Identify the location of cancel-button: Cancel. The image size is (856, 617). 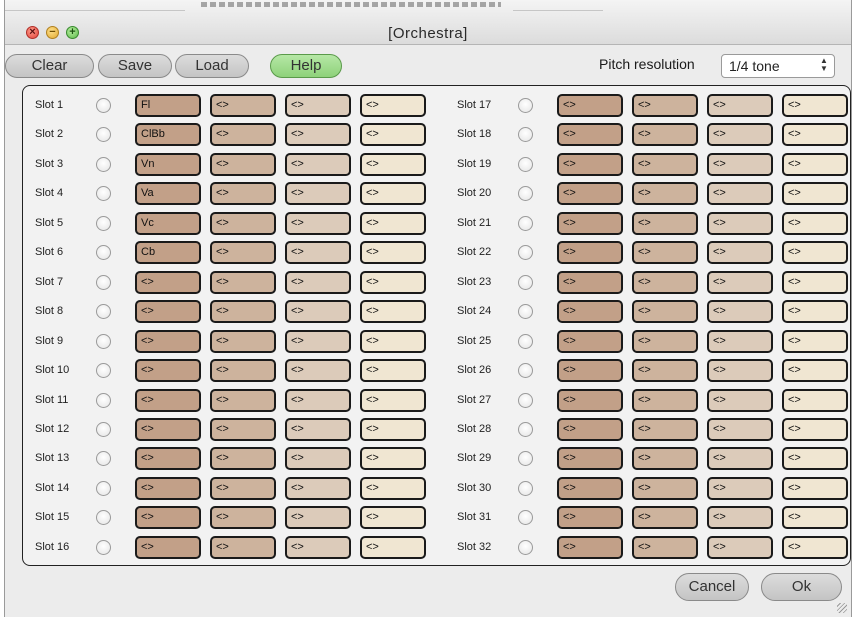
(712, 587).